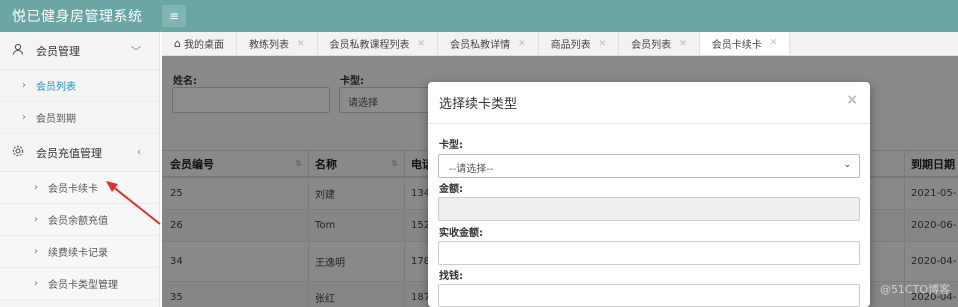 The height and width of the screenshot is (307, 958). What do you see at coordinates (83, 285) in the screenshot?
I see `sidebar-item-label: 会员卡类型管理` at bounding box center [83, 285].